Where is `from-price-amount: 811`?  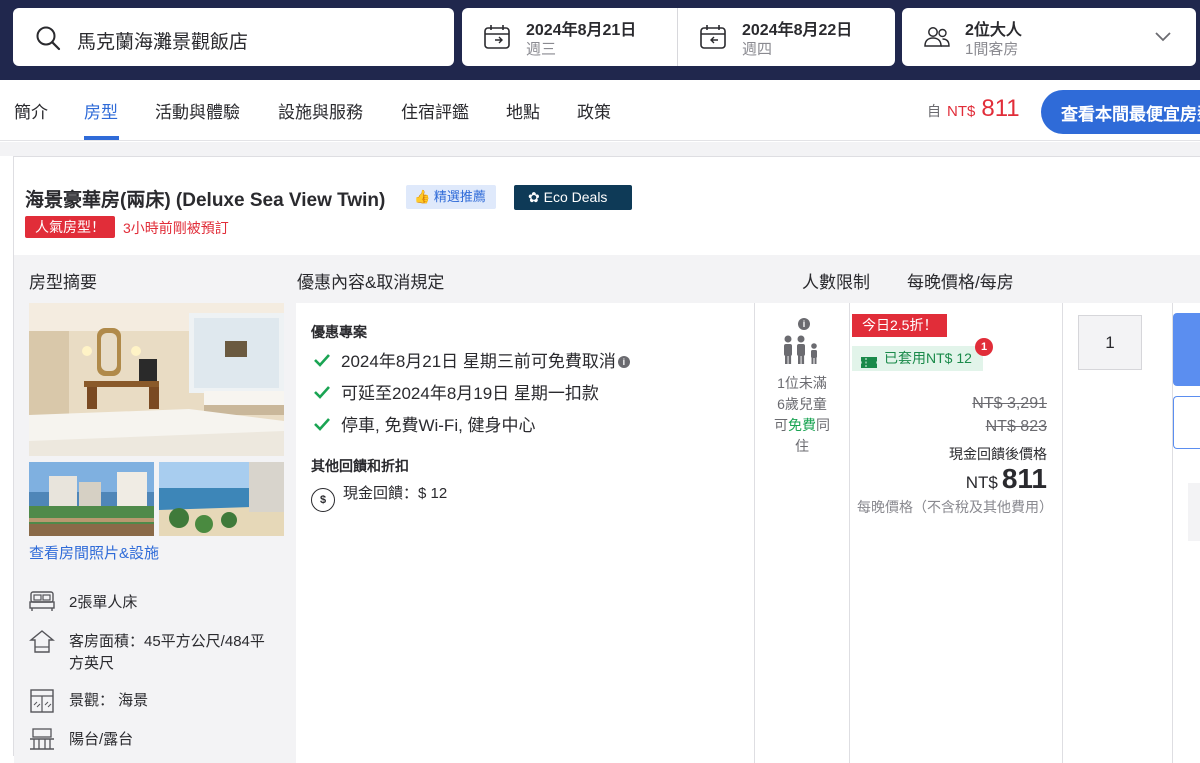 from-price-amount: 811 is located at coordinates (1000, 108).